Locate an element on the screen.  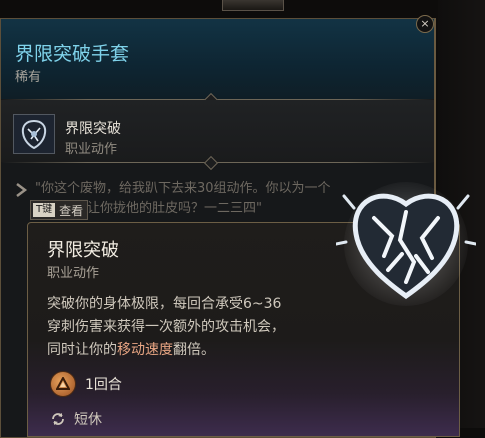
key-hint-label: 查看 is located at coordinates (71, 210).